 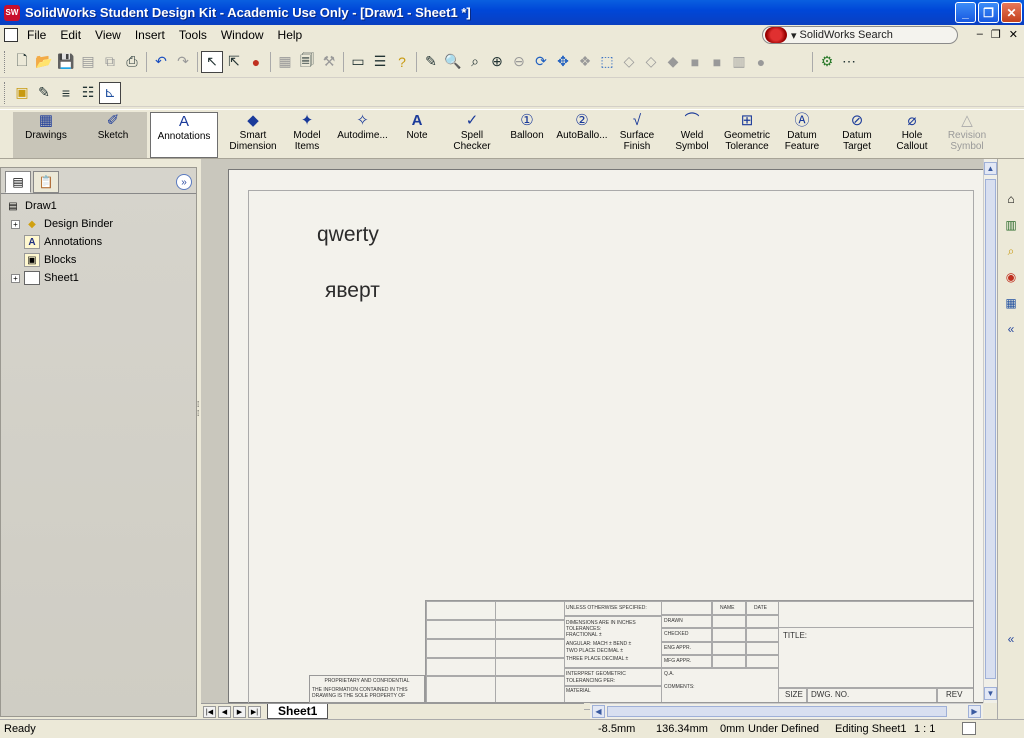 What do you see at coordinates (794, 35) in the screenshot?
I see `search-dropdown-icon: ▾` at bounding box center [794, 35].